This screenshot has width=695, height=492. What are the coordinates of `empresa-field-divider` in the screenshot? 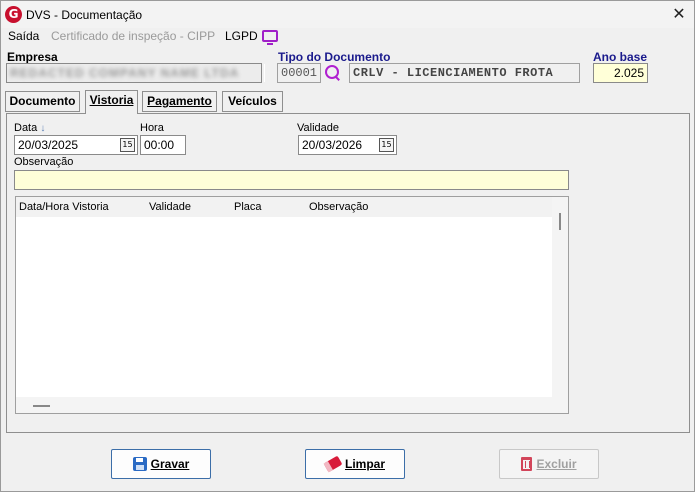 It's located at (263, 73).